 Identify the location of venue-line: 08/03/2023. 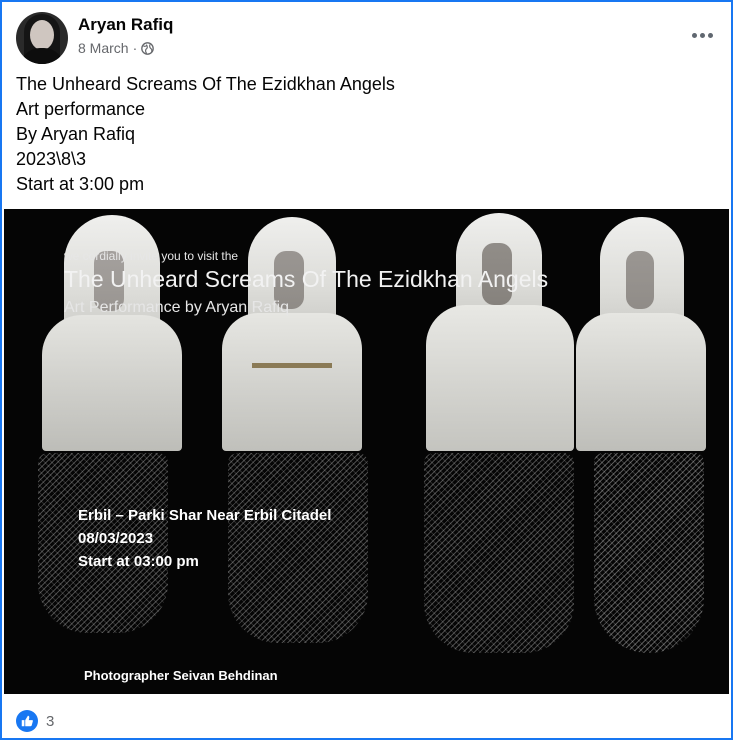
(116, 538).